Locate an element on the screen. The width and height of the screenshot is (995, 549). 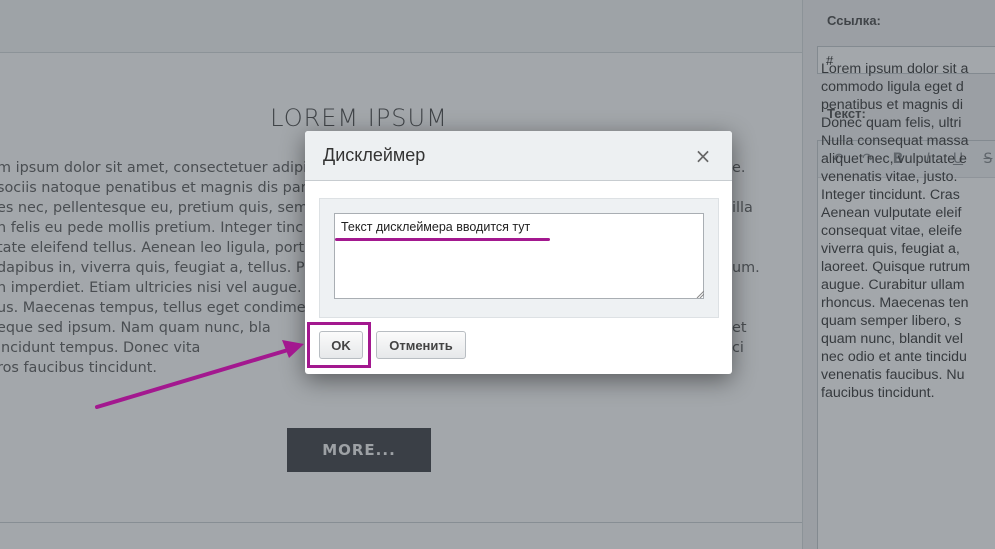
annotation-arrow-icon is located at coordinates (199, 374).